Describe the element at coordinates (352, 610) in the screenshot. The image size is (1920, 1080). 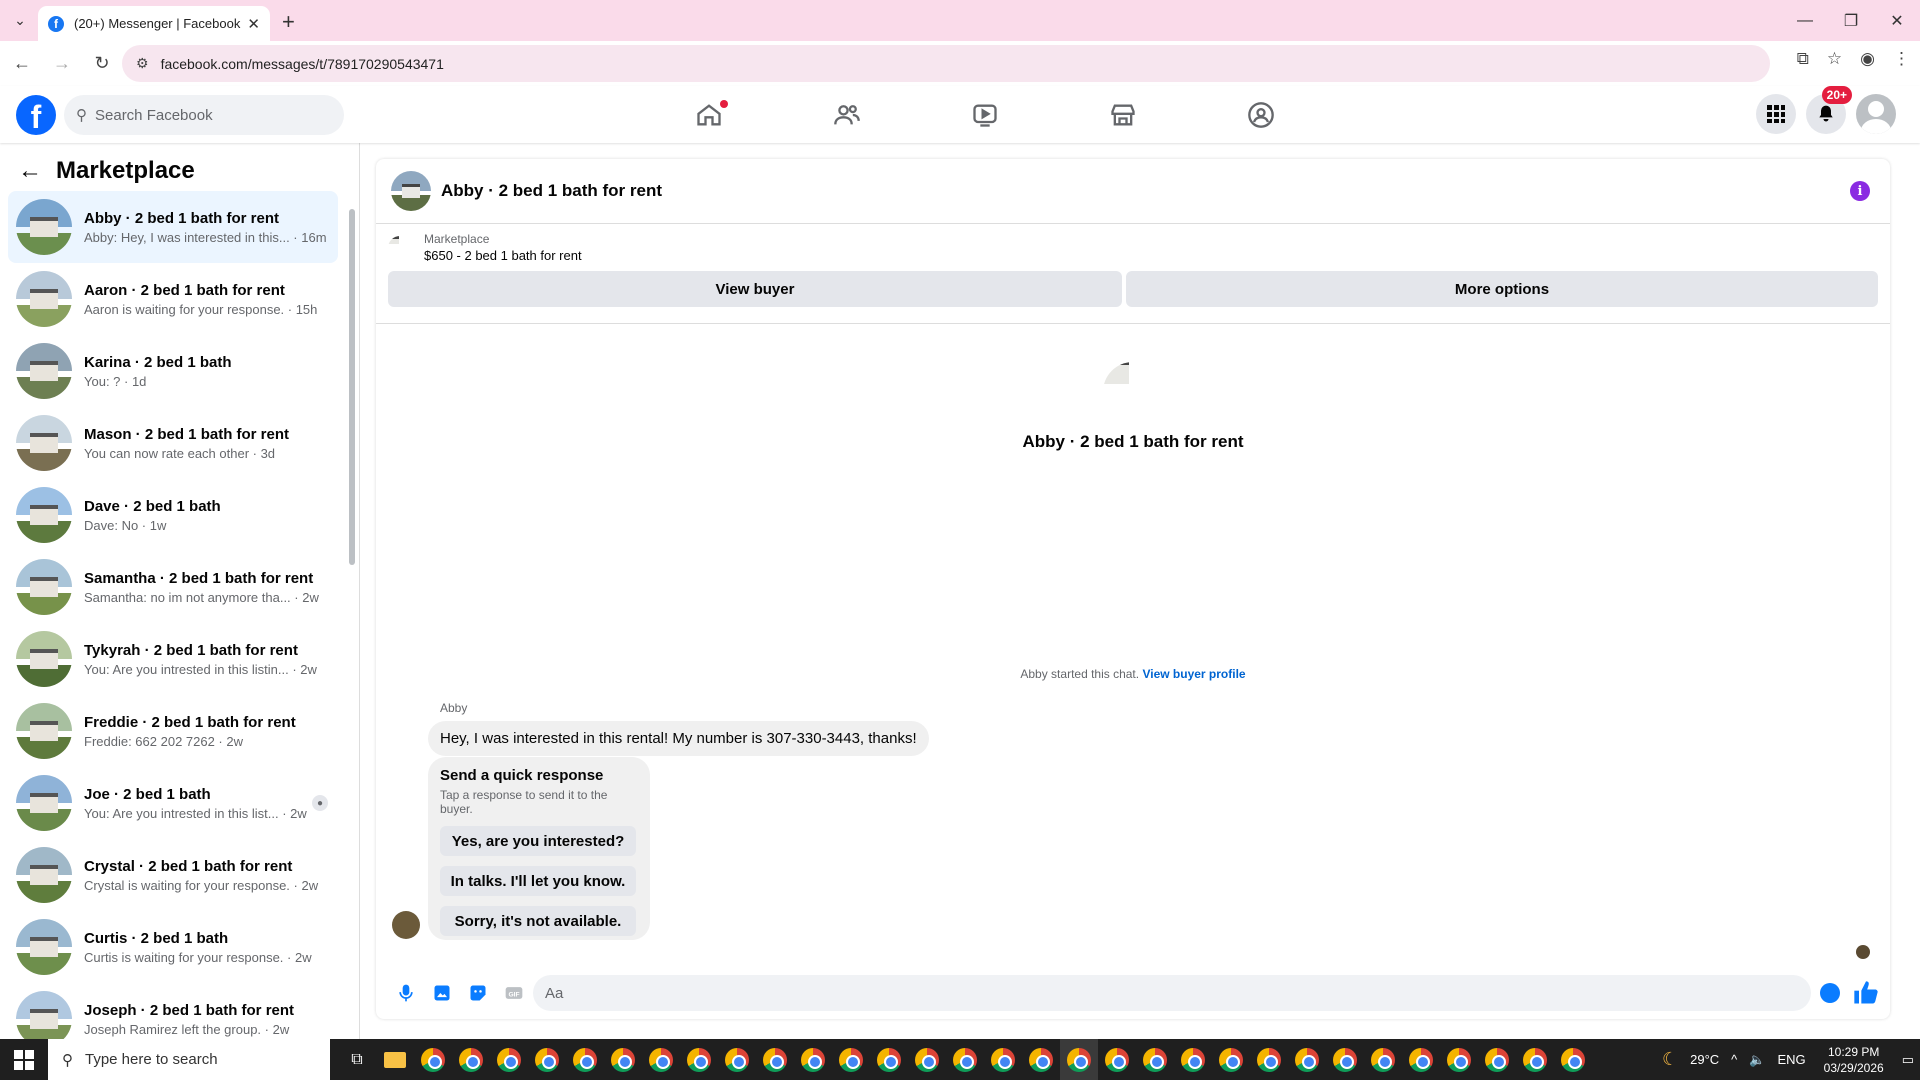
I see `sidebar-scrollbar` at that location.